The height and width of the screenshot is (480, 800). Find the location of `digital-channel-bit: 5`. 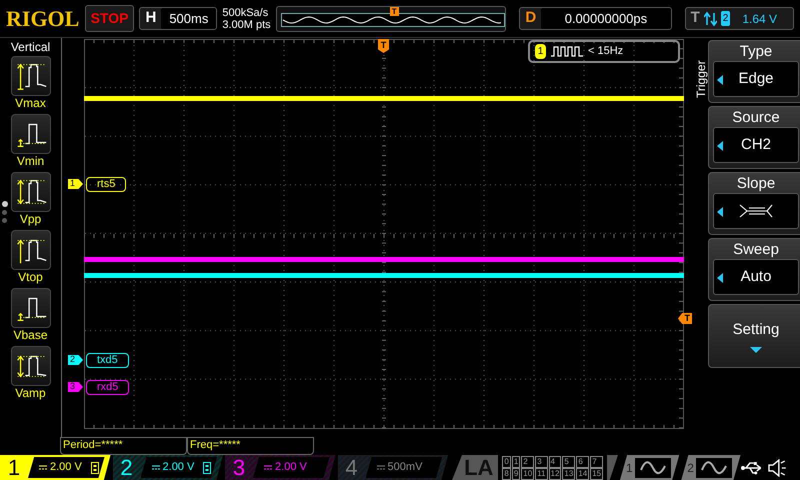

digital-channel-bit: 5 is located at coordinates (569, 462).